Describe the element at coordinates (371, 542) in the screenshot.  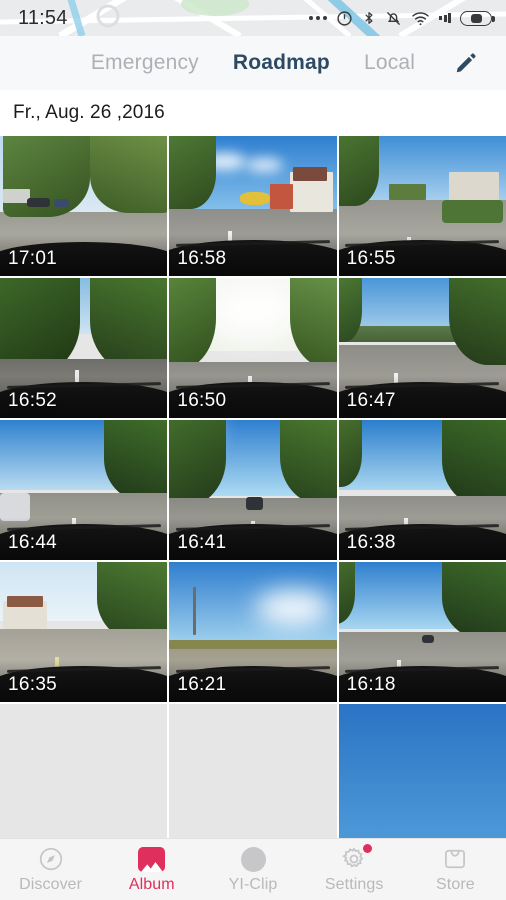
I see `thumbnail-timestamp: 16:38` at that location.